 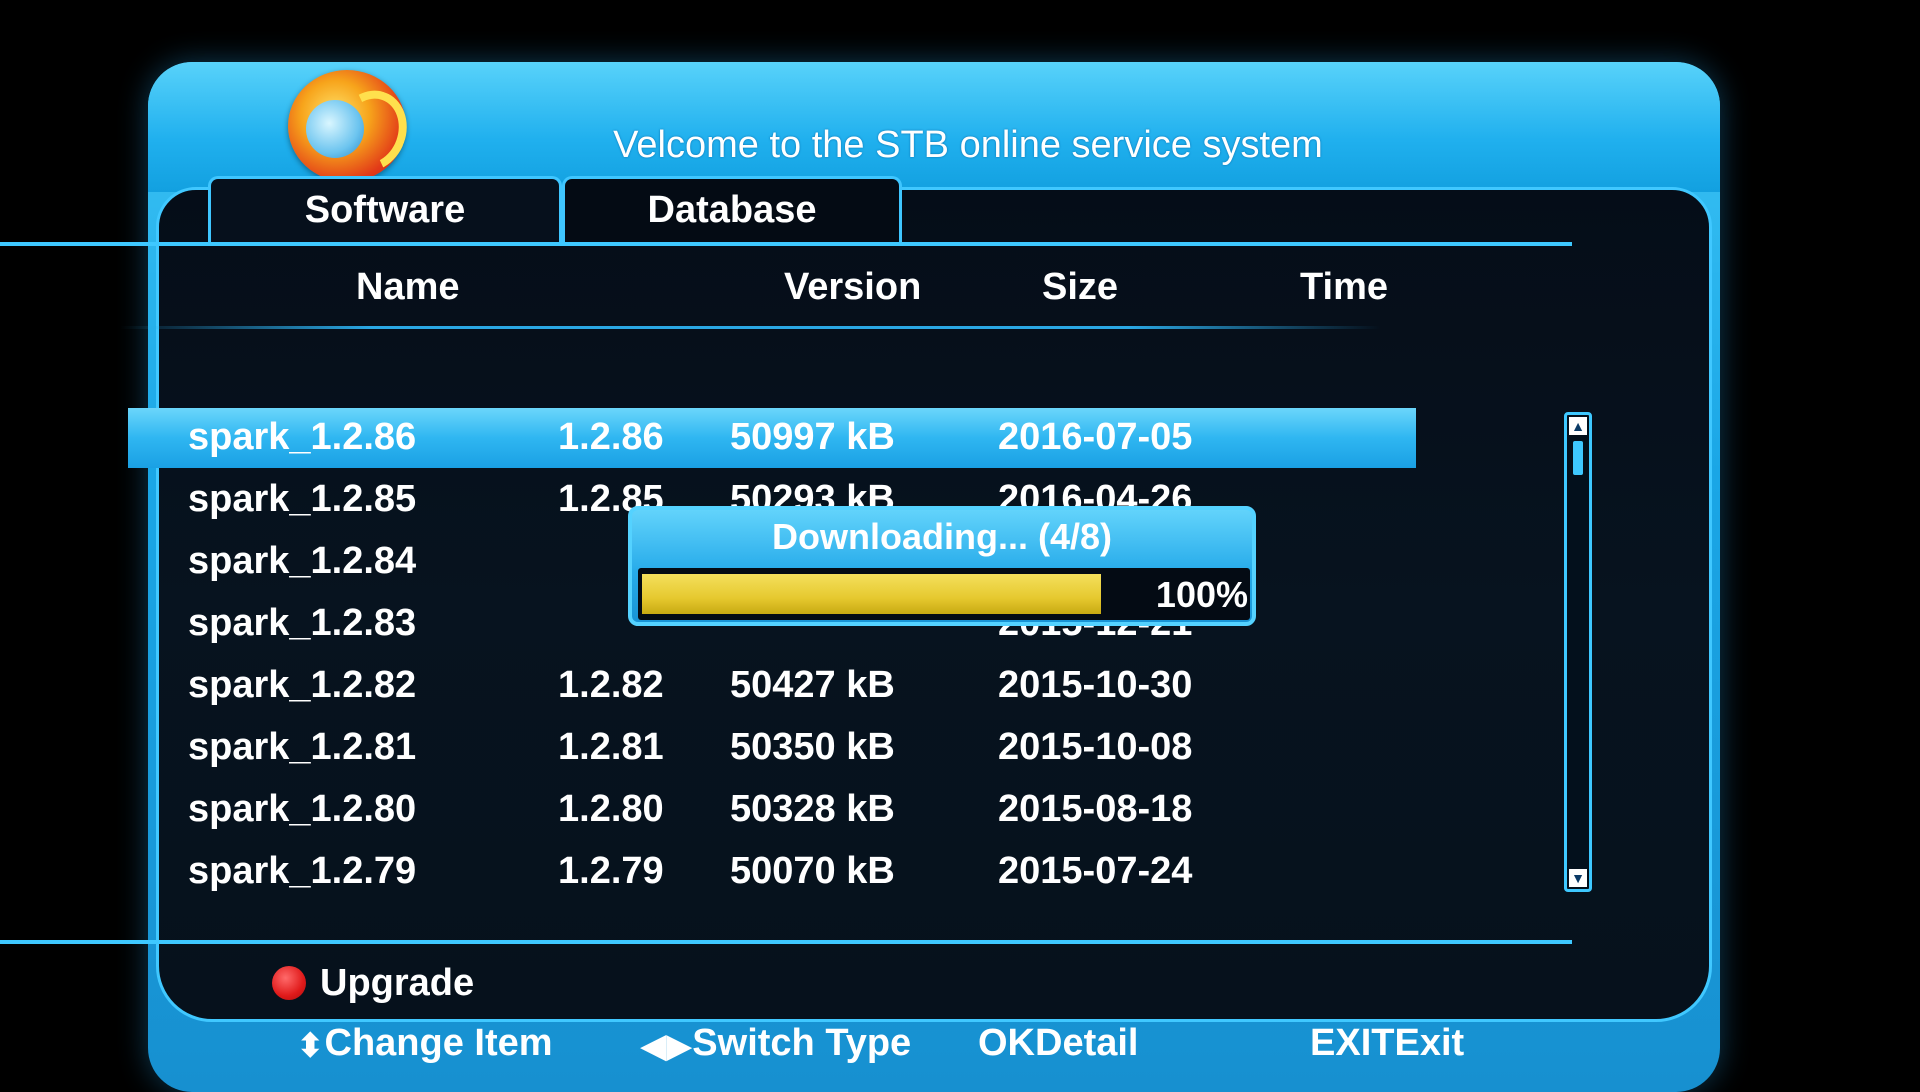 What do you see at coordinates (732, 209) in the screenshot?
I see `tab-database: Database` at bounding box center [732, 209].